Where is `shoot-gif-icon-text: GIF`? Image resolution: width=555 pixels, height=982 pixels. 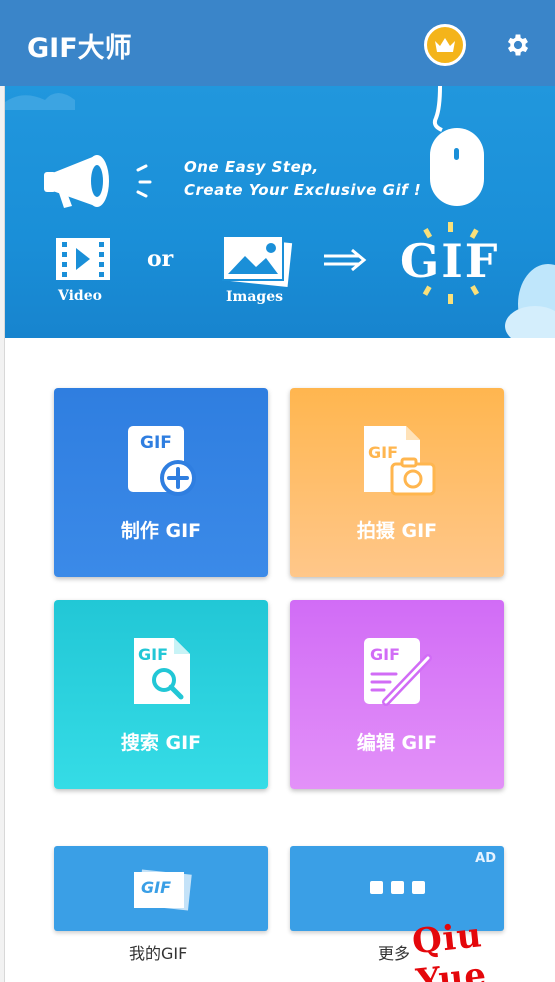
shoot-gif-icon-text: GIF is located at coordinates (383, 452).